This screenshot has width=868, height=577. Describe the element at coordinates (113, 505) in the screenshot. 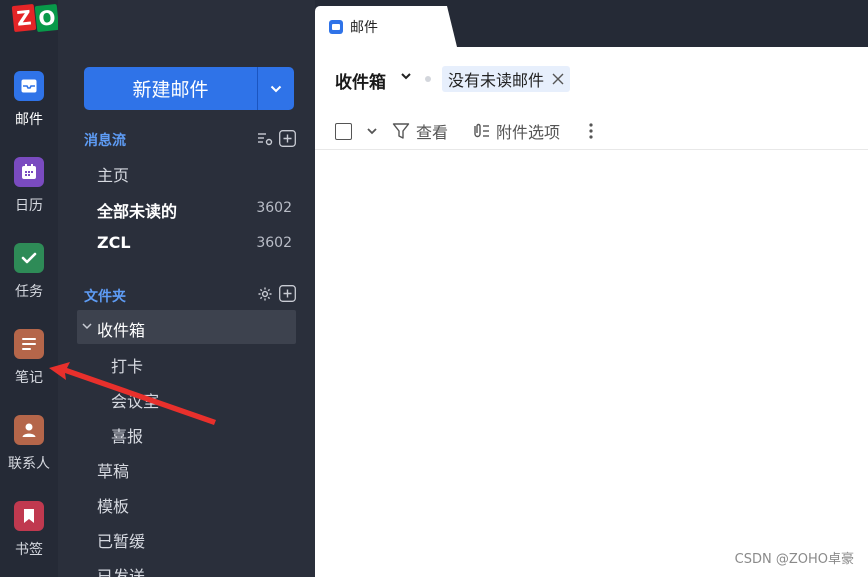

I see `folder-item-templates: 模板` at that location.